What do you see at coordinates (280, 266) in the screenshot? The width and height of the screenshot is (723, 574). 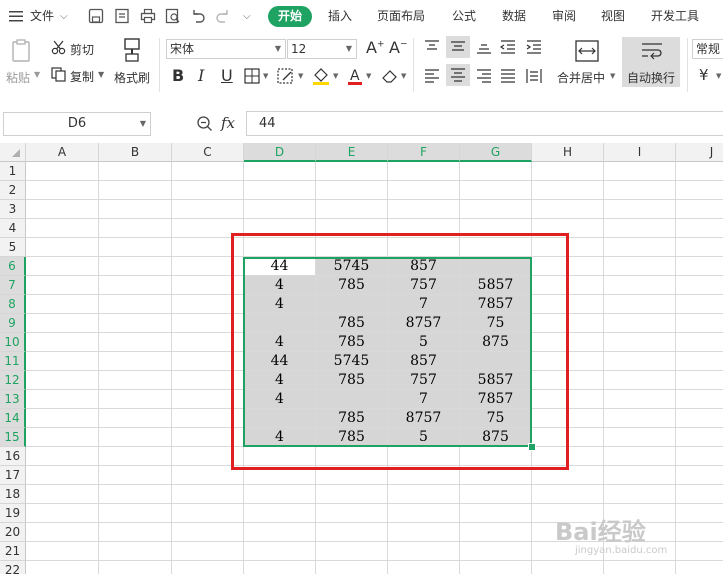 I see `grid-cell: 44` at bounding box center [280, 266].